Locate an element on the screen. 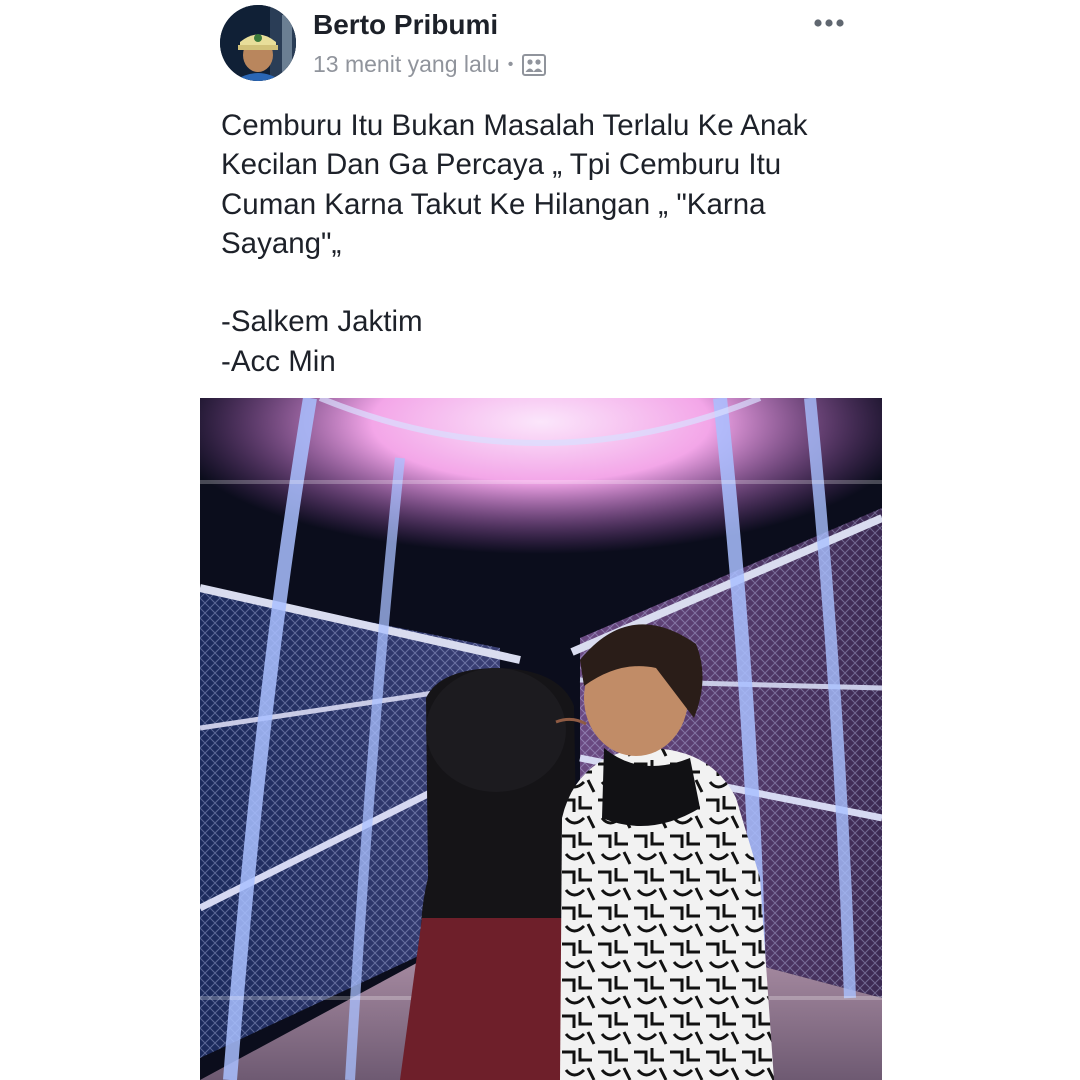  post-timestamp: 13 menit yang lalu is located at coordinates (406, 64).